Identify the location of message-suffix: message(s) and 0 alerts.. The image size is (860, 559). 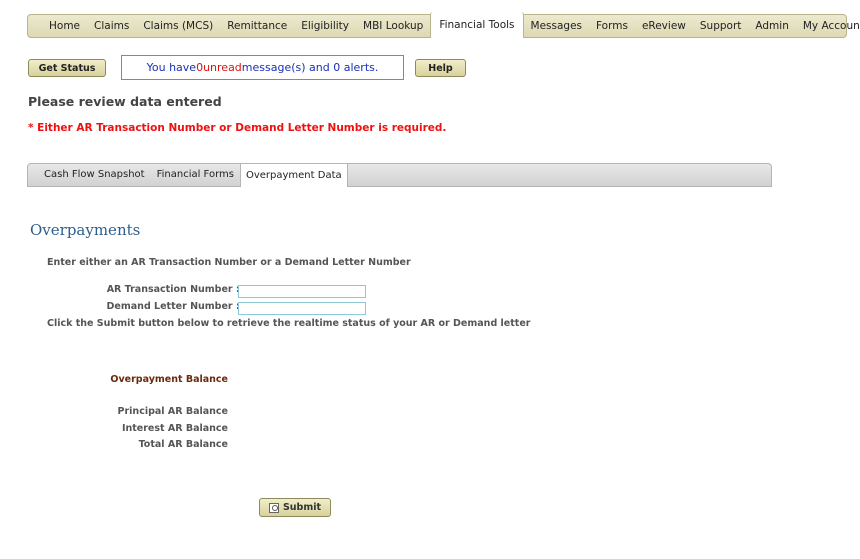
(310, 67).